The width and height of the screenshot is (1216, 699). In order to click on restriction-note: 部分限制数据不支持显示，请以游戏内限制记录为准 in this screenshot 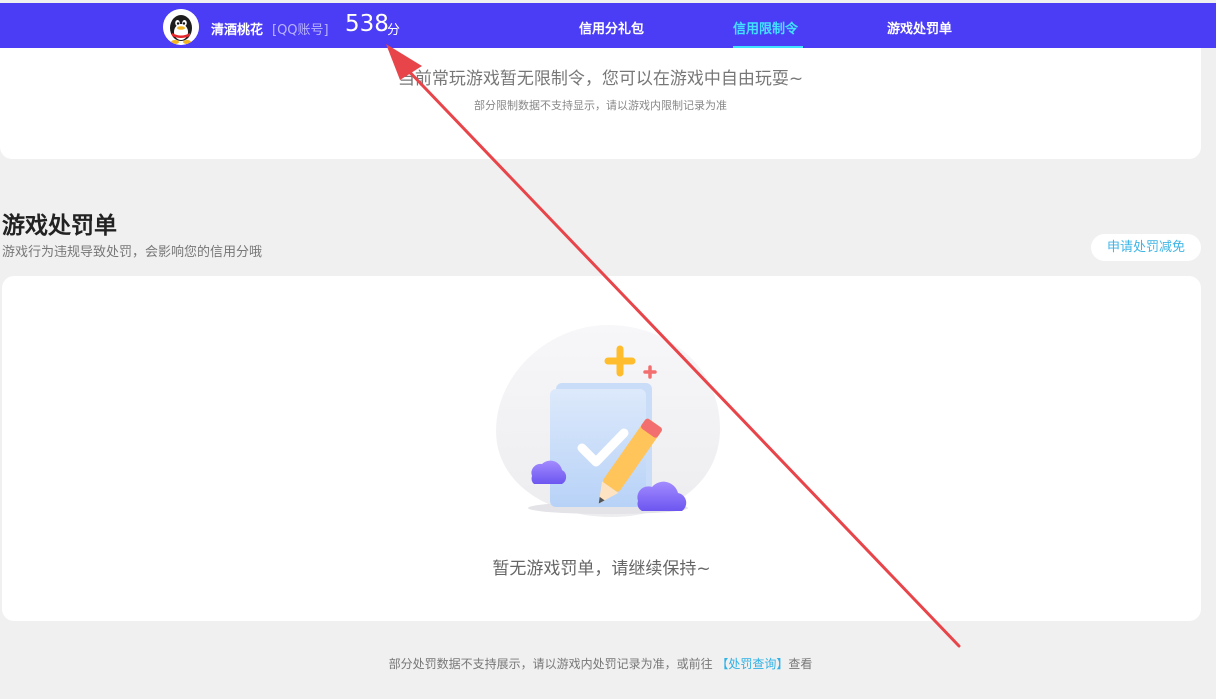, I will do `click(600, 105)`.